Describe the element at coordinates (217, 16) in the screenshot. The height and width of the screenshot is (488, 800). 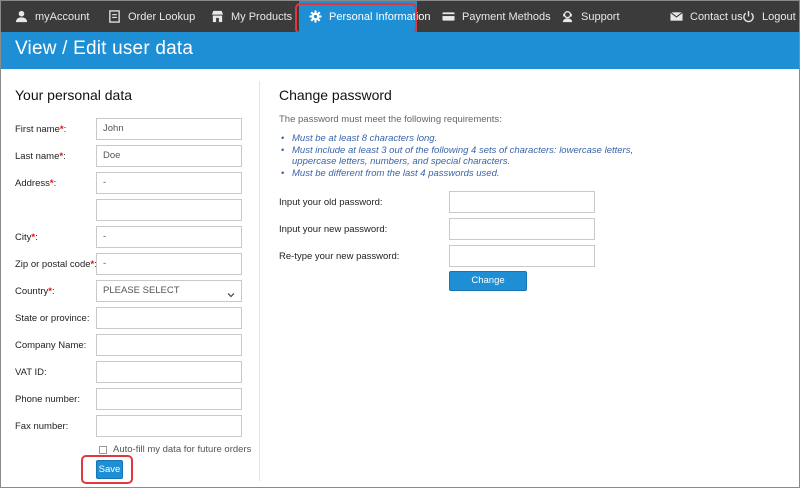
I see `store-icon` at that location.